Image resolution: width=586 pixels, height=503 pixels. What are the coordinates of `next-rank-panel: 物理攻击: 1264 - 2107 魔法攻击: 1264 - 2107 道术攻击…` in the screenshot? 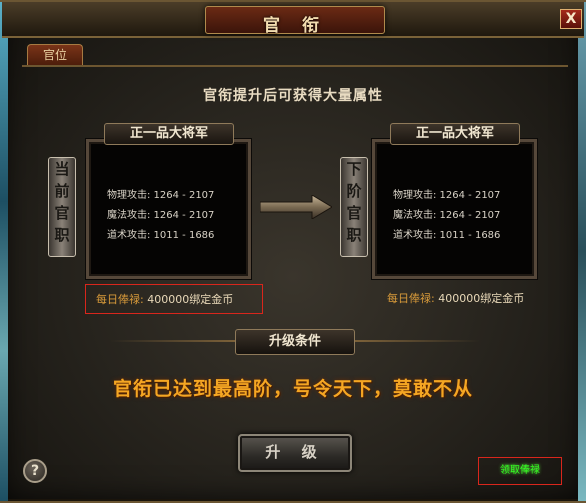 It's located at (454, 209).